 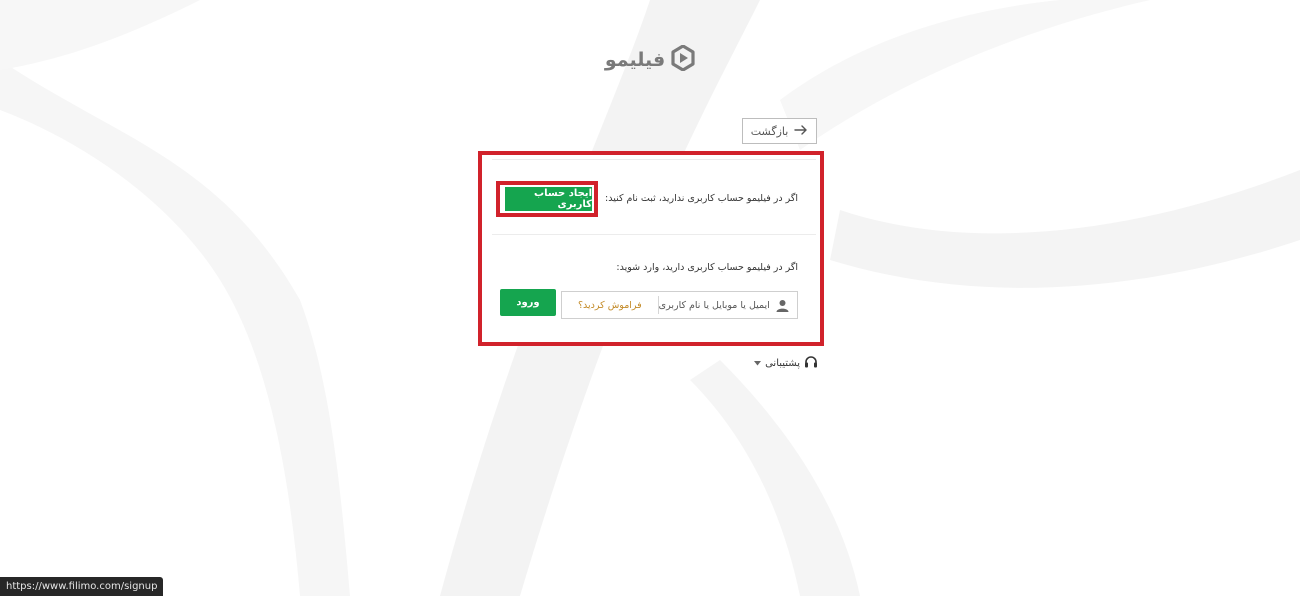 What do you see at coordinates (811, 363) in the screenshot?
I see `headset-icon` at bounding box center [811, 363].